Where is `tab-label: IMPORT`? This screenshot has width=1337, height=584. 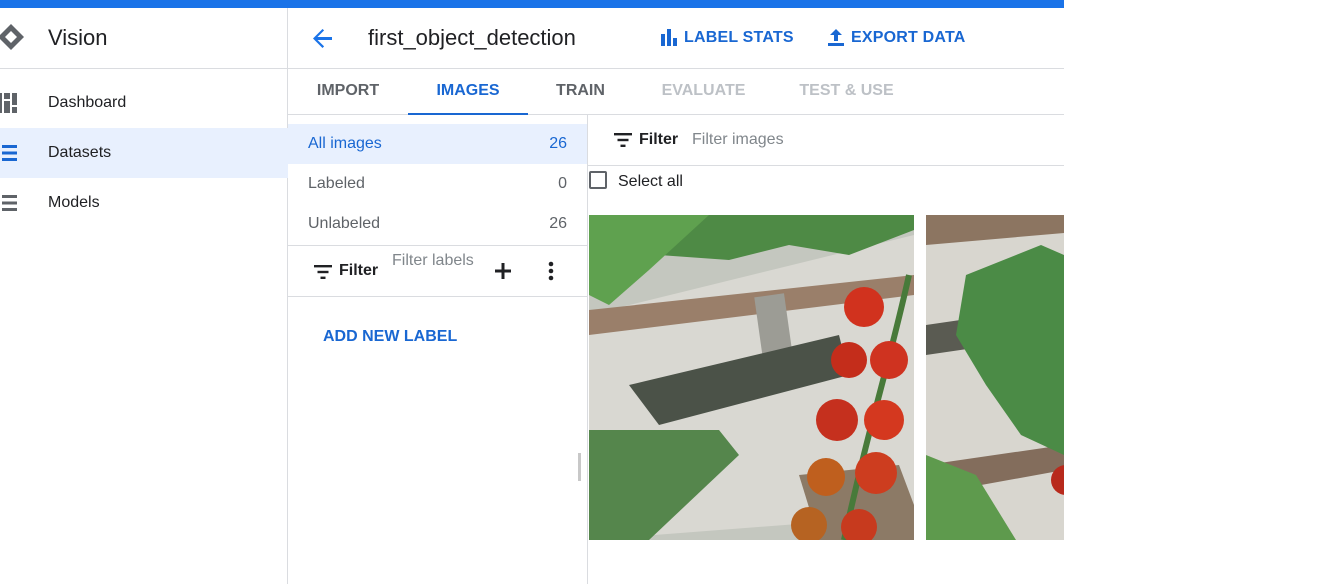 tab-label: IMPORT is located at coordinates (348, 90).